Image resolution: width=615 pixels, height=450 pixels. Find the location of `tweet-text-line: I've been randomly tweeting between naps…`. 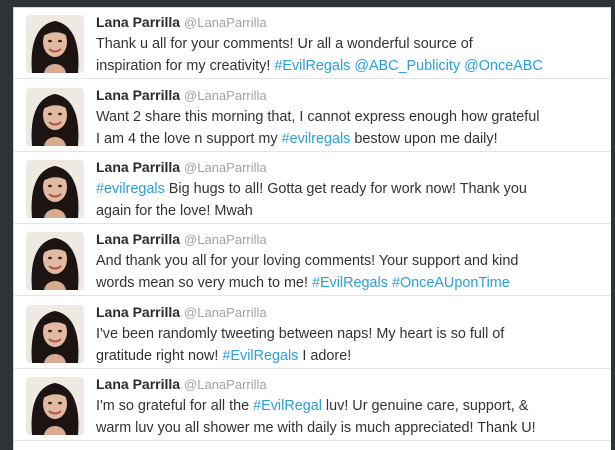

tweet-text-line: I've been randomly tweeting between naps… is located at coordinates (353, 334).